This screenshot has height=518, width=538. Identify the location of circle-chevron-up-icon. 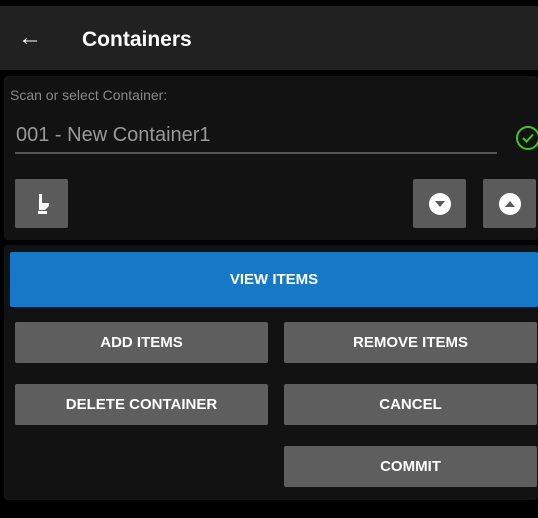
(509, 203).